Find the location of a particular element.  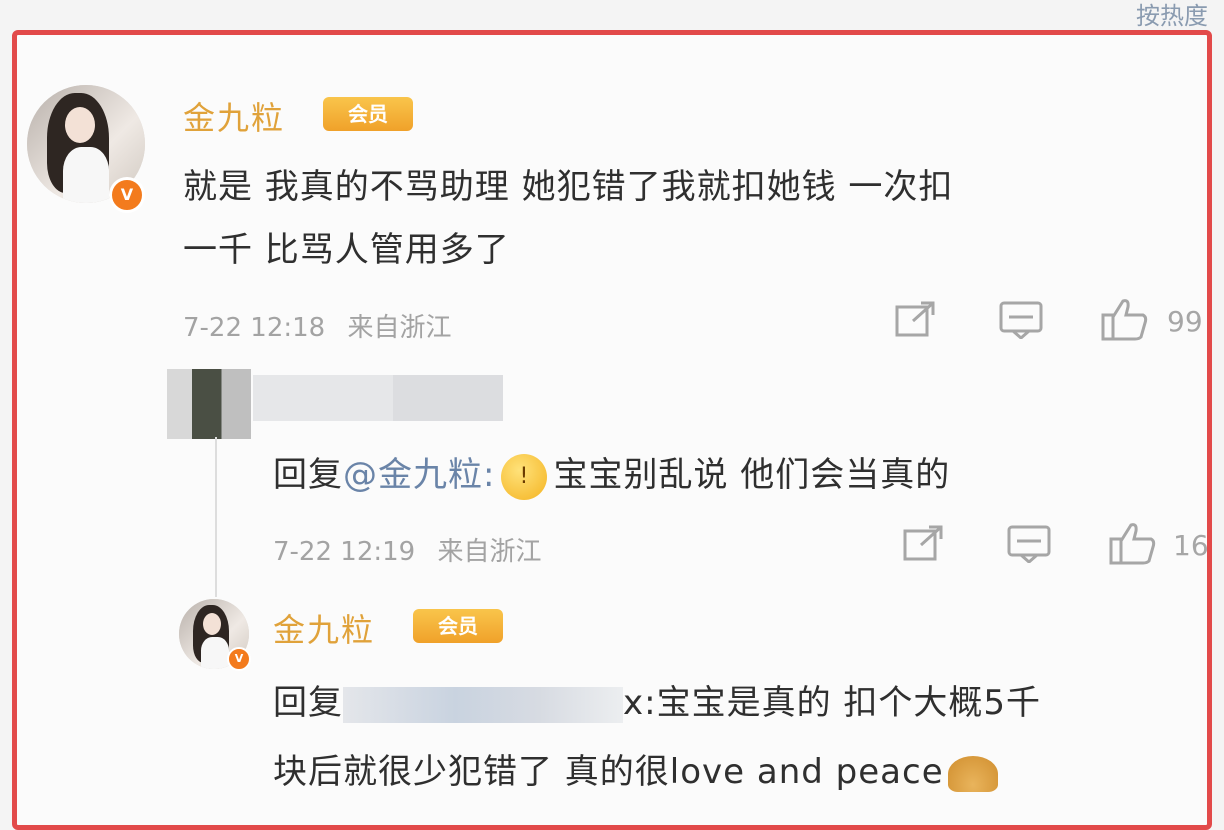

reply-body: x:宝宝是真的 扣个大概5千 is located at coordinates (832, 703).